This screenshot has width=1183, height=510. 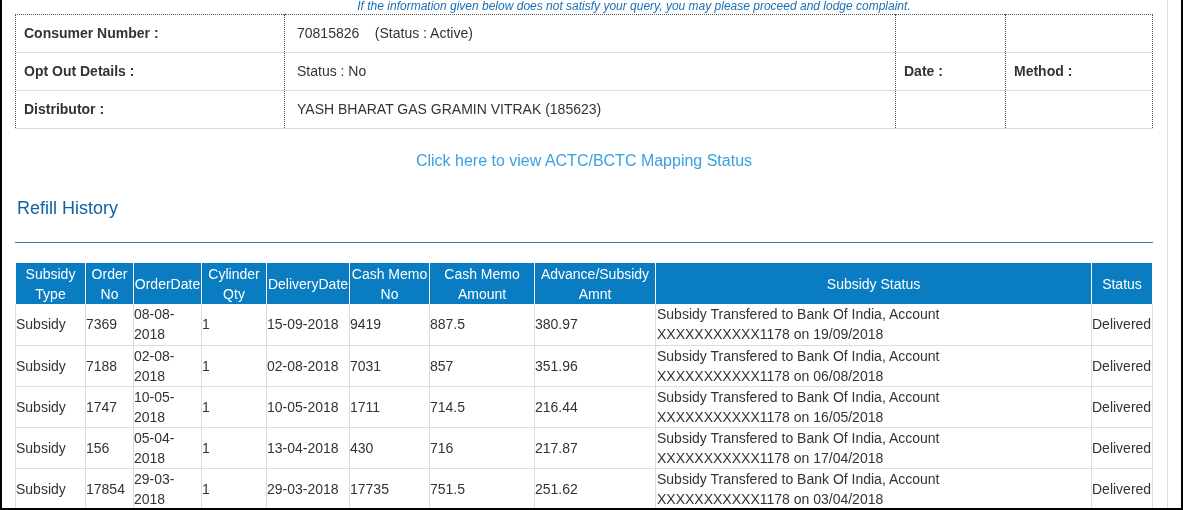 What do you see at coordinates (482, 283) in the screenshot?
I see `column-header: Cash Memo Amount` at bounding box center [482, 283].